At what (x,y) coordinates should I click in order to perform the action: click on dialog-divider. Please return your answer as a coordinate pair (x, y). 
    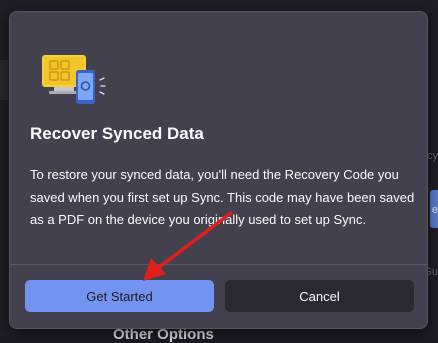
    Looking at the image, I should click on (218, 264).